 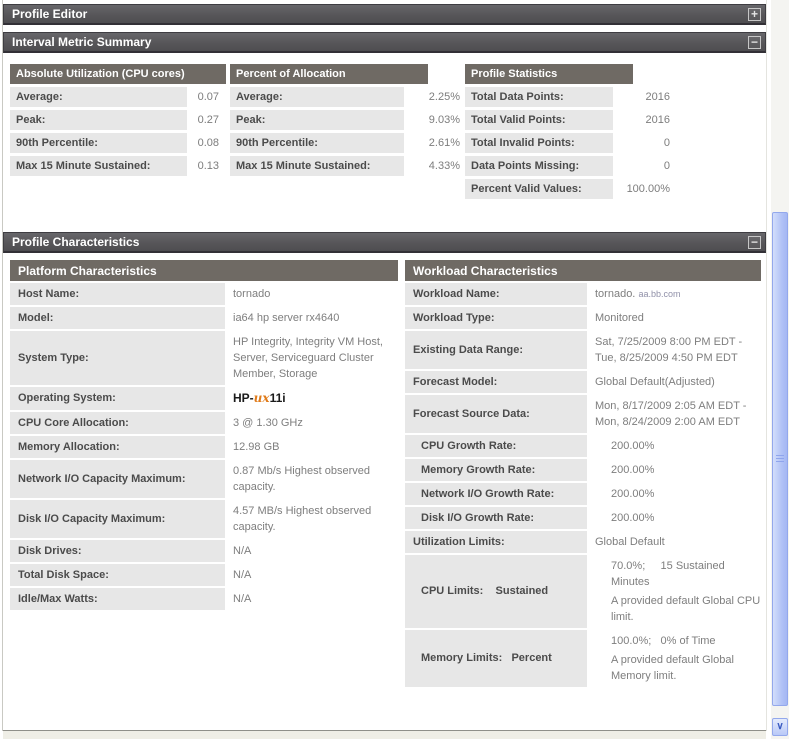 I want to click on profile-statistics-header: Profile Statistics, so click(x=549, y=74).